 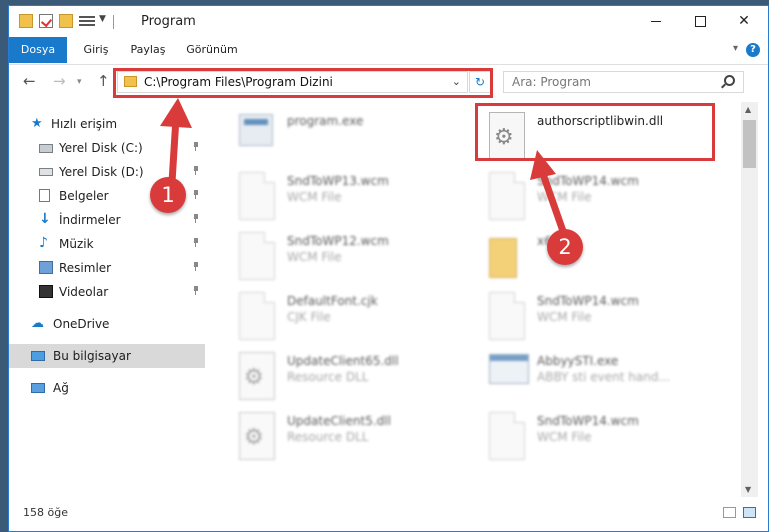 What do you see at coordinates (729, 512) in the screenshot?
I see `details-view-icon` at bounding box center [729, 512].